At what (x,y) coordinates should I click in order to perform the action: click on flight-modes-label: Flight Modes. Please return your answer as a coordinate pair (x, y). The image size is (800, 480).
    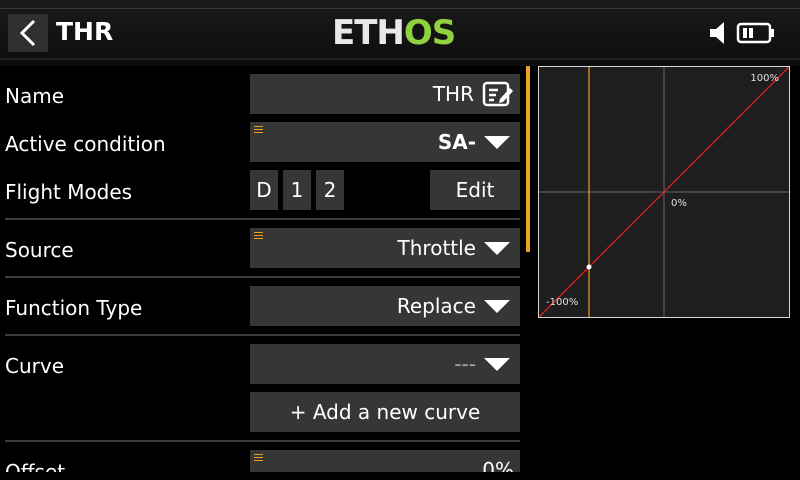
    Looking at the image, I should click on (69, 192).